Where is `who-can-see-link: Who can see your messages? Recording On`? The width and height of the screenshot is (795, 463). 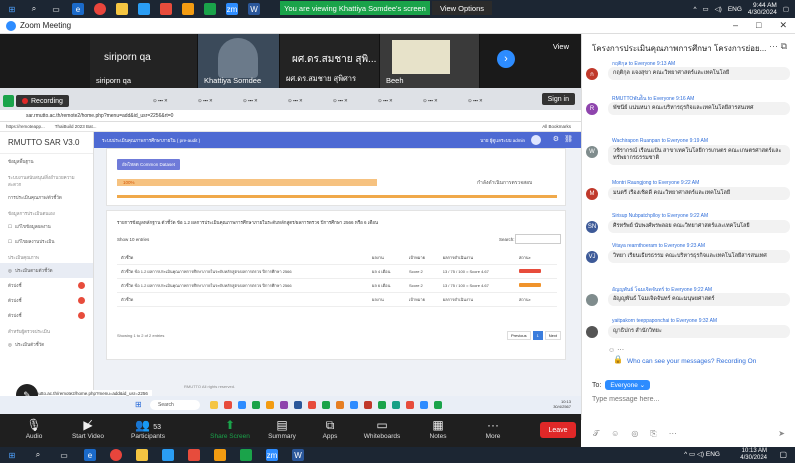 who-can-see-link: Who can see your messages? Recording On is located at coordinates (691, 361).